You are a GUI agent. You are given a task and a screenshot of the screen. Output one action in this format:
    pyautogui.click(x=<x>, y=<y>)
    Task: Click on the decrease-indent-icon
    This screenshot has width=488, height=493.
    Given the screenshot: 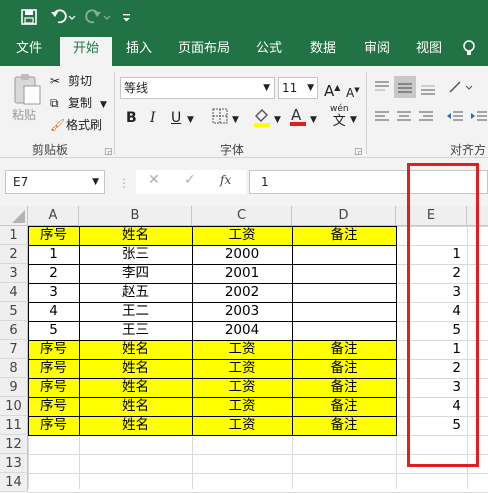 What is the action you would take?
    pyautogui.click(x=455, y=117)
    